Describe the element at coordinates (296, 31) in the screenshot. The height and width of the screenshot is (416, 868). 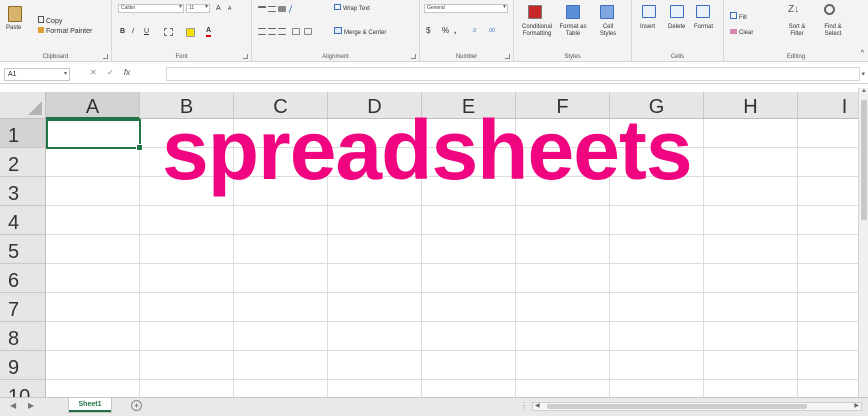
I see `decrease-indent-icon` at that location.